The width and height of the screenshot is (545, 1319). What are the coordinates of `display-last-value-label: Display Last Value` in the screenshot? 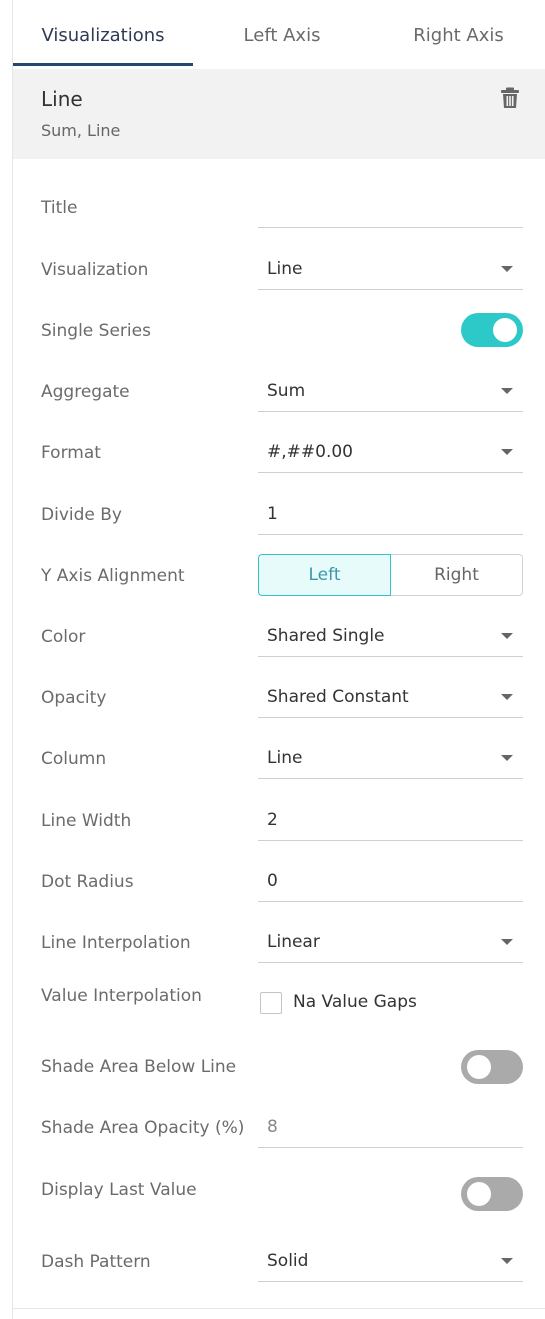 It's located at (119, 1190).